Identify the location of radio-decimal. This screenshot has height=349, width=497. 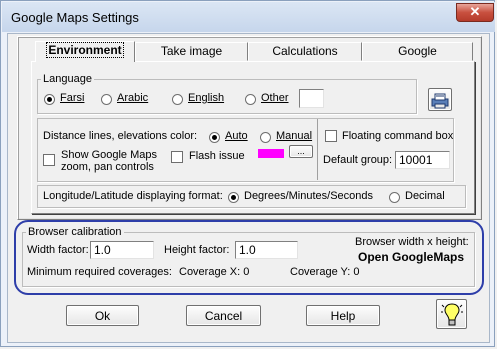
(394, 197).